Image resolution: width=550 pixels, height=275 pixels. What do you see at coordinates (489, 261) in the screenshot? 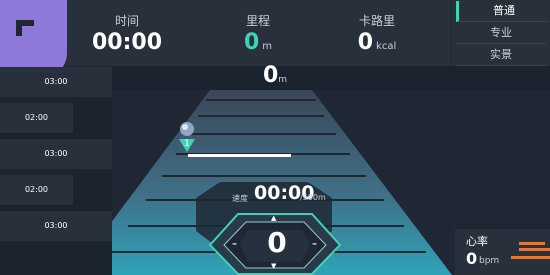
I see `heart-rate-unit: bpm` at bounding box center [489, 261].